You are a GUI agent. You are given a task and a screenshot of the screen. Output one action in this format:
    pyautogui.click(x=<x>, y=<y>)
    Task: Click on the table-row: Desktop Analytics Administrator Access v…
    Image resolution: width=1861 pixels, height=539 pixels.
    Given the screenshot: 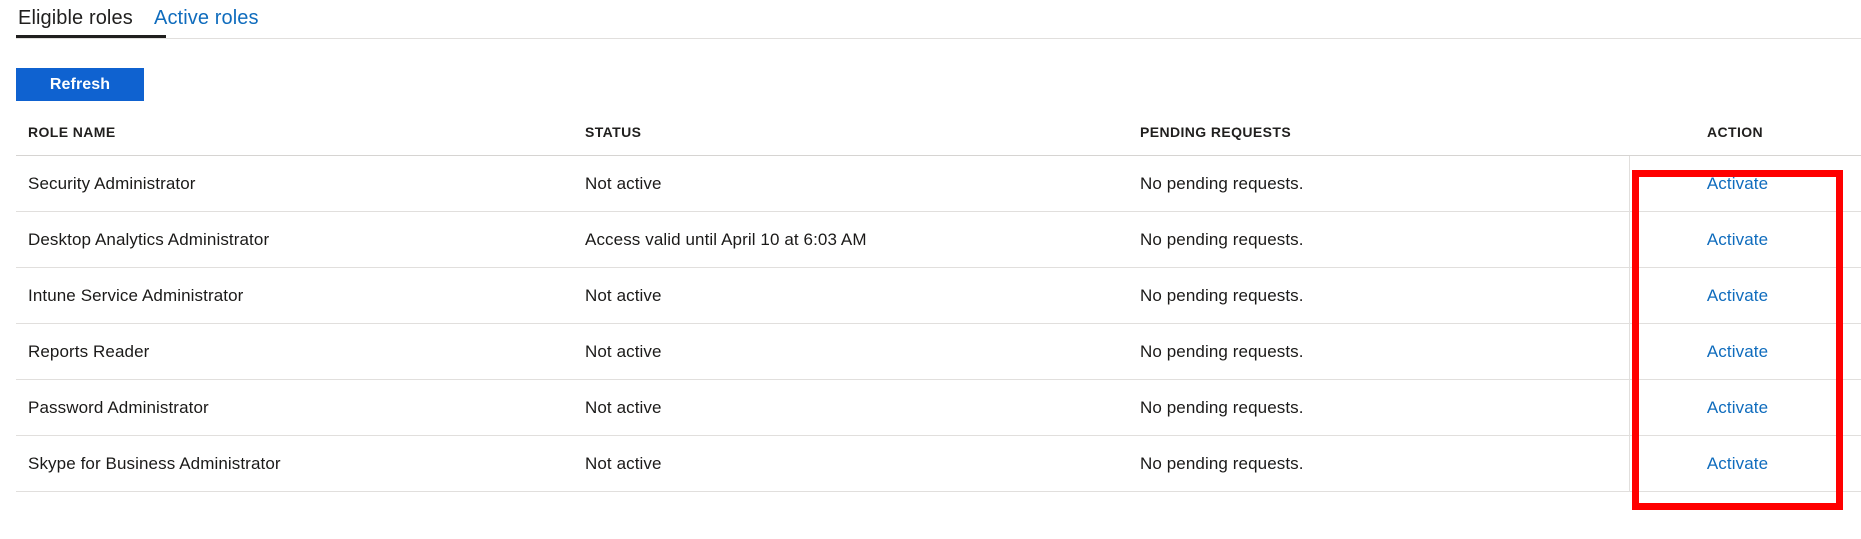 What is the action you would take?
    pyautogui.click(x=930, y=240)
    